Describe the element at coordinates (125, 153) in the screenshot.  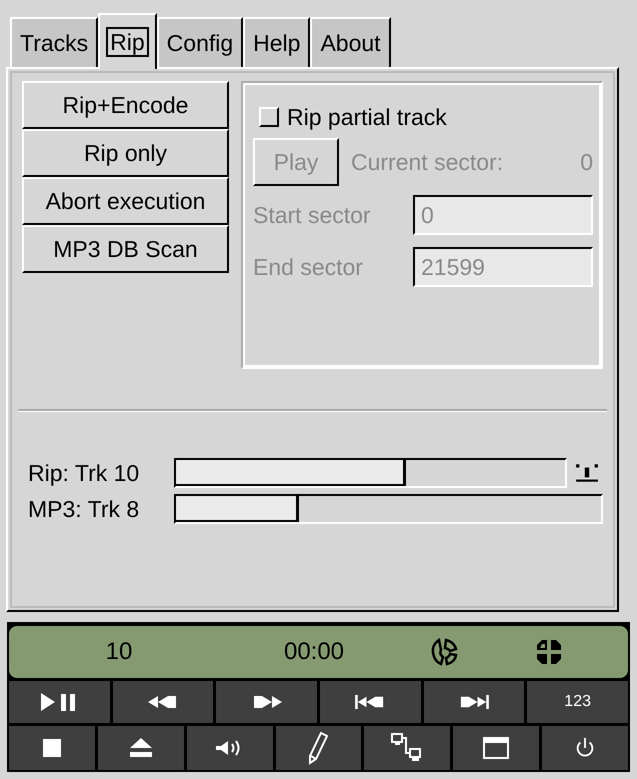
I see `rip-button: Rip only` at that location.